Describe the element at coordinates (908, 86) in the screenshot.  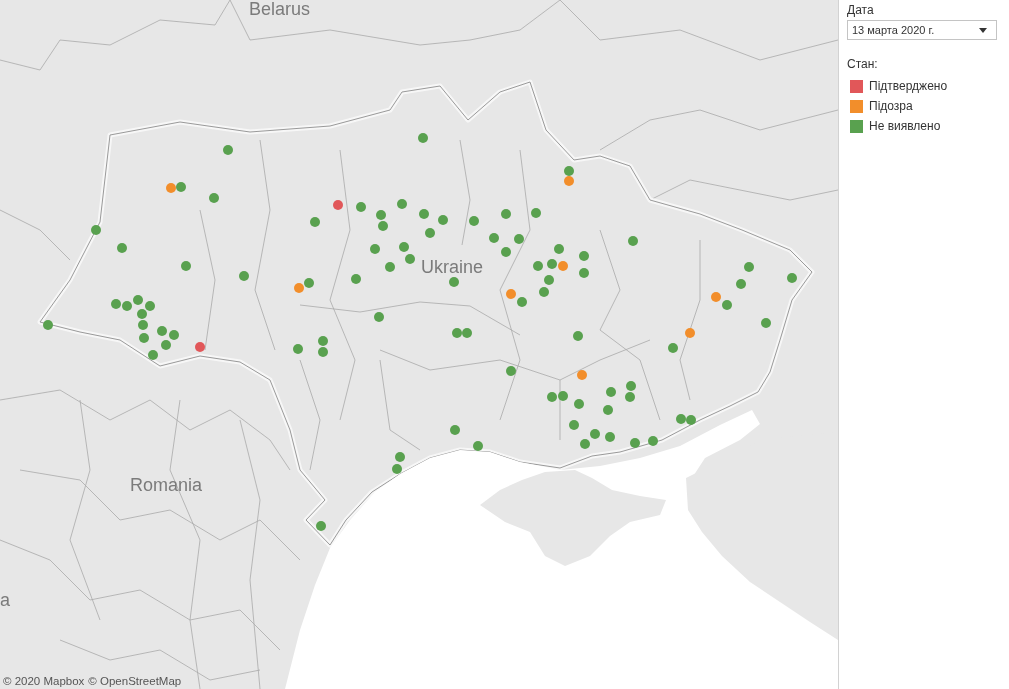
I see `legend-label: Підтверджено` at that location.